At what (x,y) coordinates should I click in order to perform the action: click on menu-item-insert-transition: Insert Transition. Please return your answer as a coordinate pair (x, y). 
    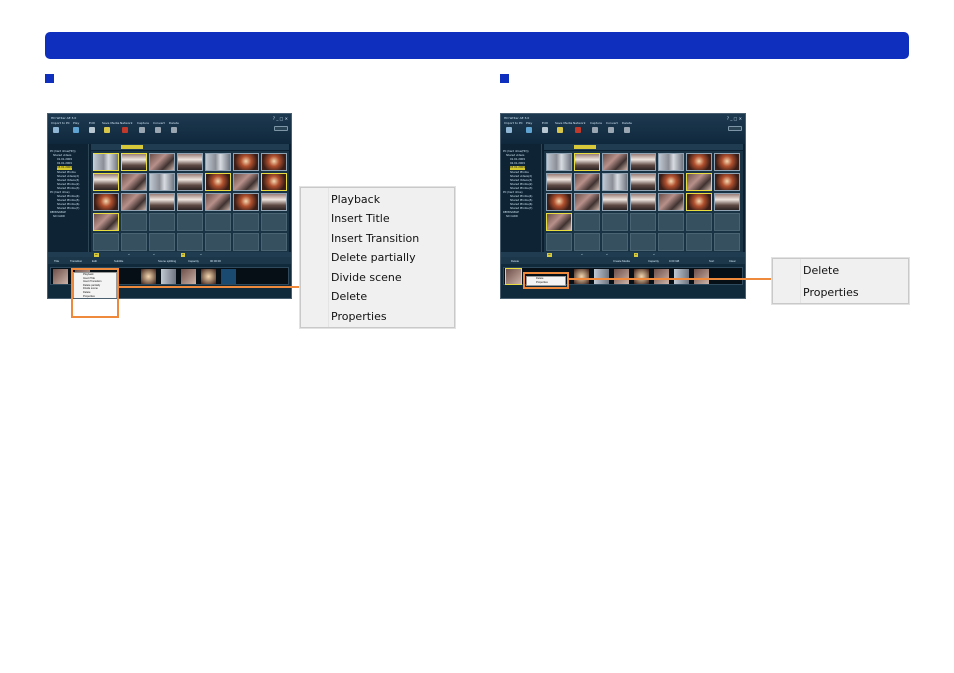
    Looking at the image, I should click on (375, 238).